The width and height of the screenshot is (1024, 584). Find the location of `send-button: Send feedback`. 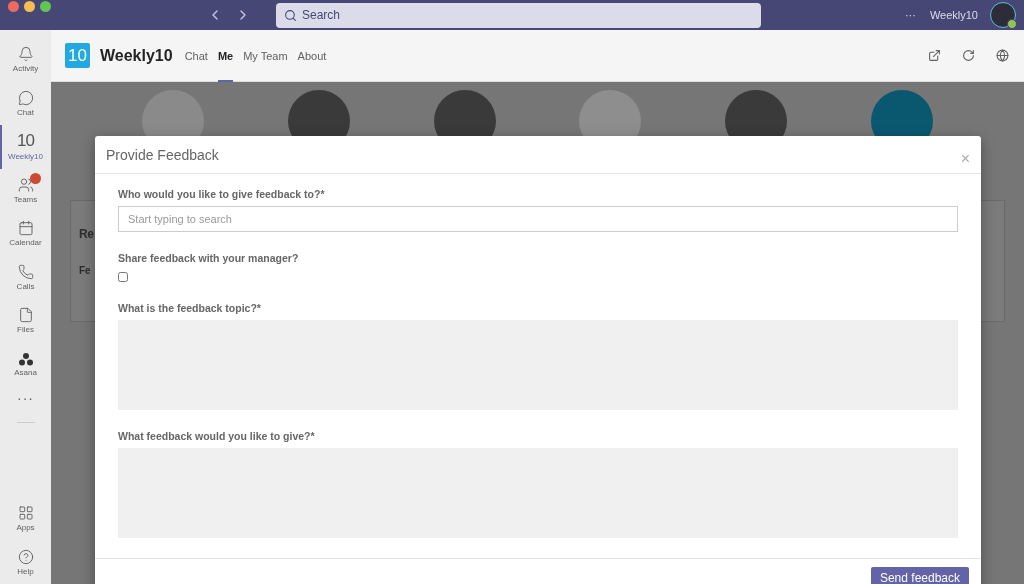

send-button: Send feedback is located at coordinates (919, 575).